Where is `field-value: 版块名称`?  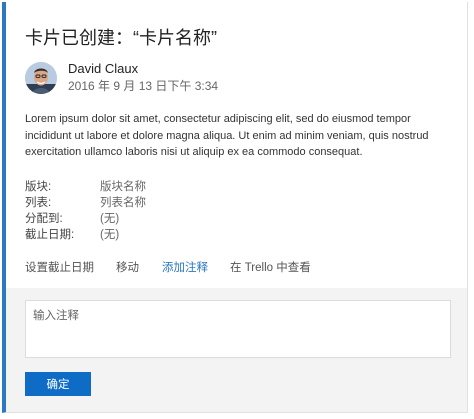
field-value: 版块名称 is located at coordinates (123, 187).